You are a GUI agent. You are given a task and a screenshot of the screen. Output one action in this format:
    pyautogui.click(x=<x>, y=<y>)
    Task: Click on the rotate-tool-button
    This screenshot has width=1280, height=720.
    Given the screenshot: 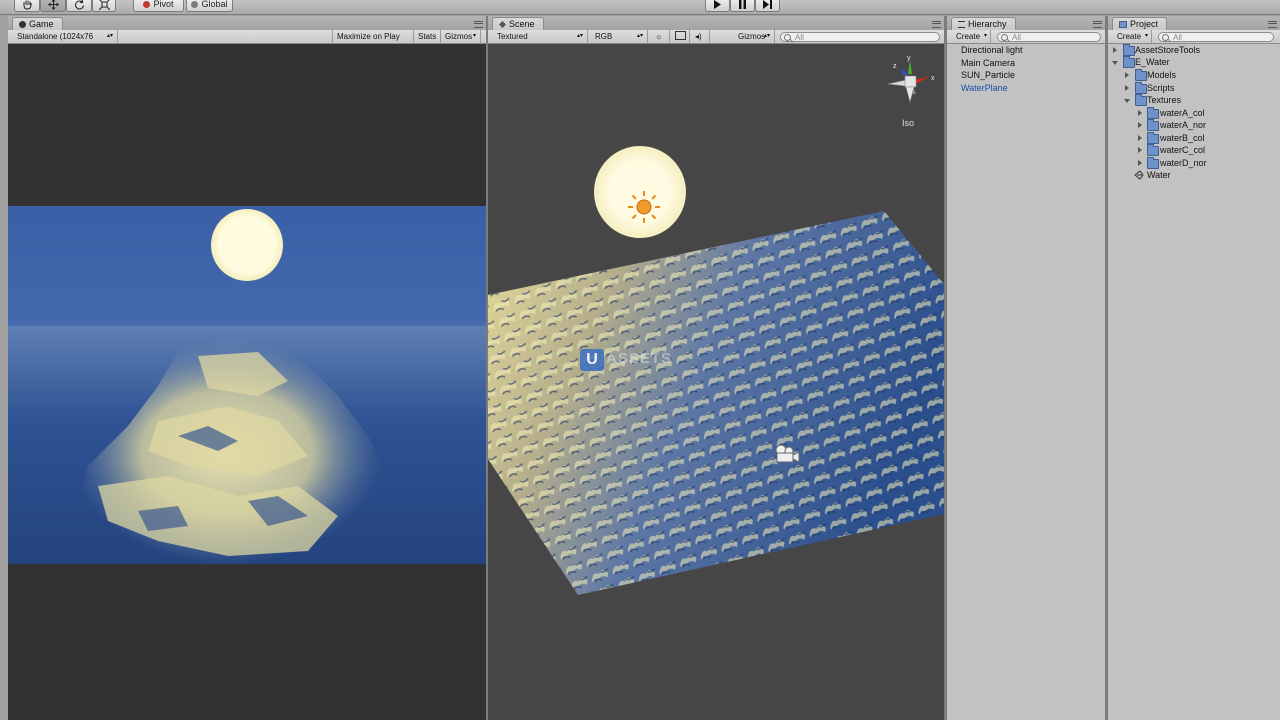 What is the action you would take?
    pyautogui.click(x=79, y=6)
    